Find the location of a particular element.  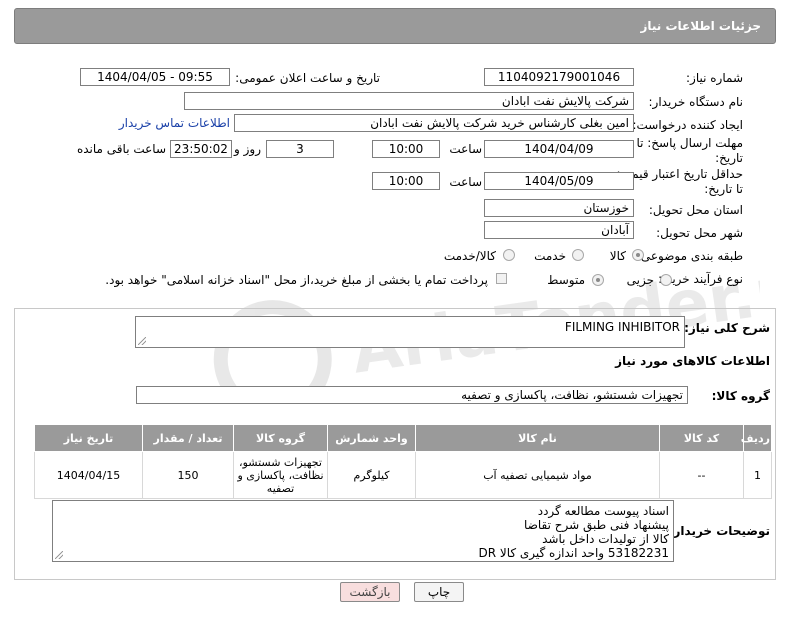

remaining-time-label: ساعت باقی مانده is located at coordinates (121, 149).